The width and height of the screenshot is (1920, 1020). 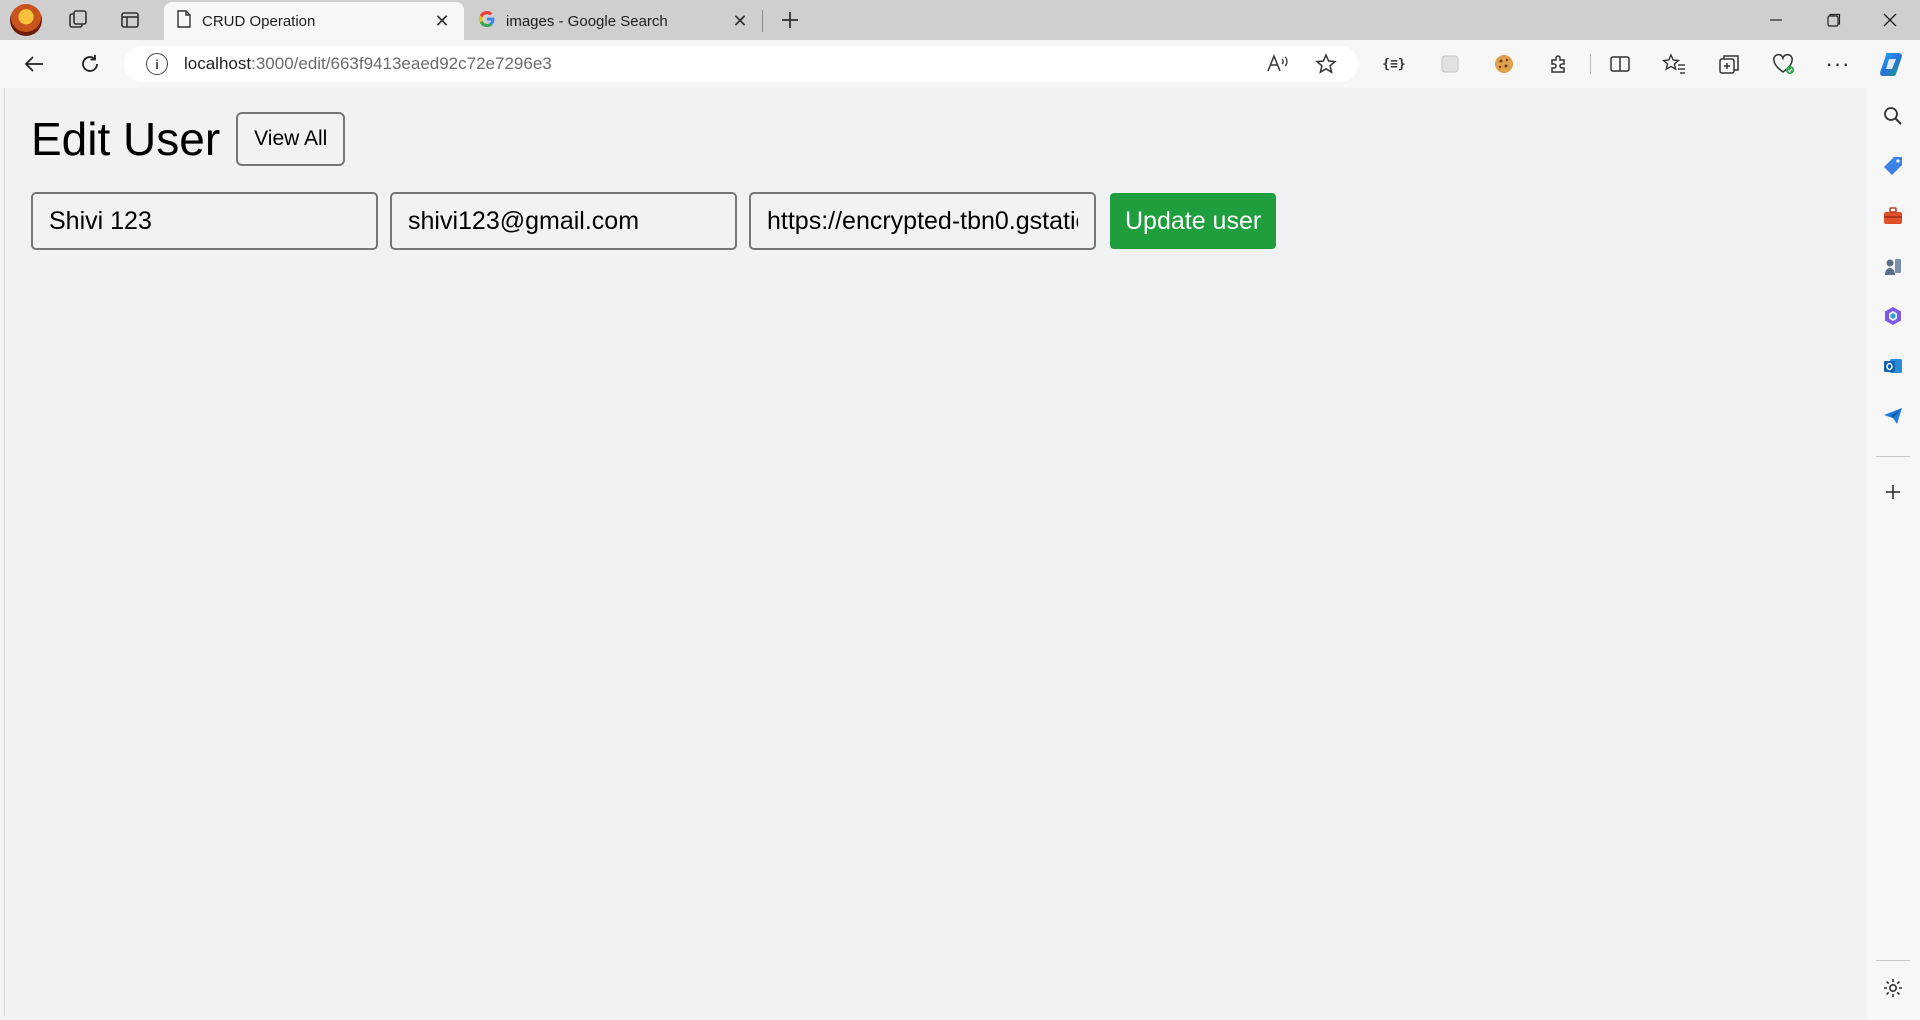 I want to click on close-window-icon, so click(x=1890, y=20).